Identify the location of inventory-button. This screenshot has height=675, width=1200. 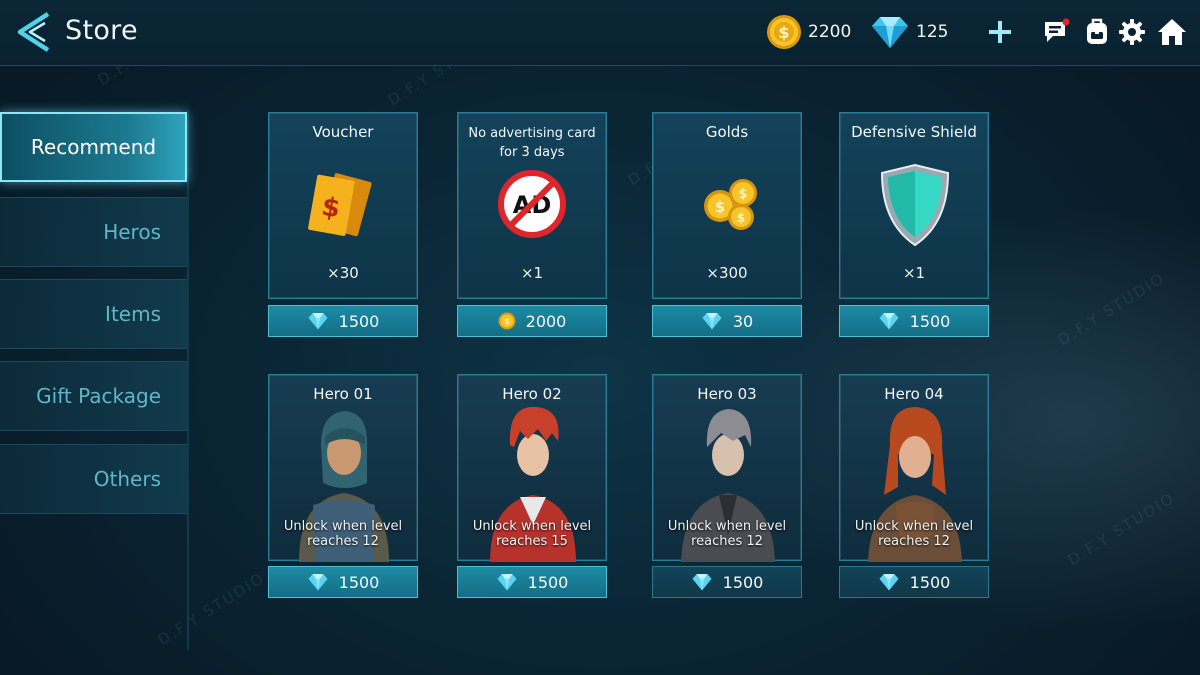
(1097, 32).